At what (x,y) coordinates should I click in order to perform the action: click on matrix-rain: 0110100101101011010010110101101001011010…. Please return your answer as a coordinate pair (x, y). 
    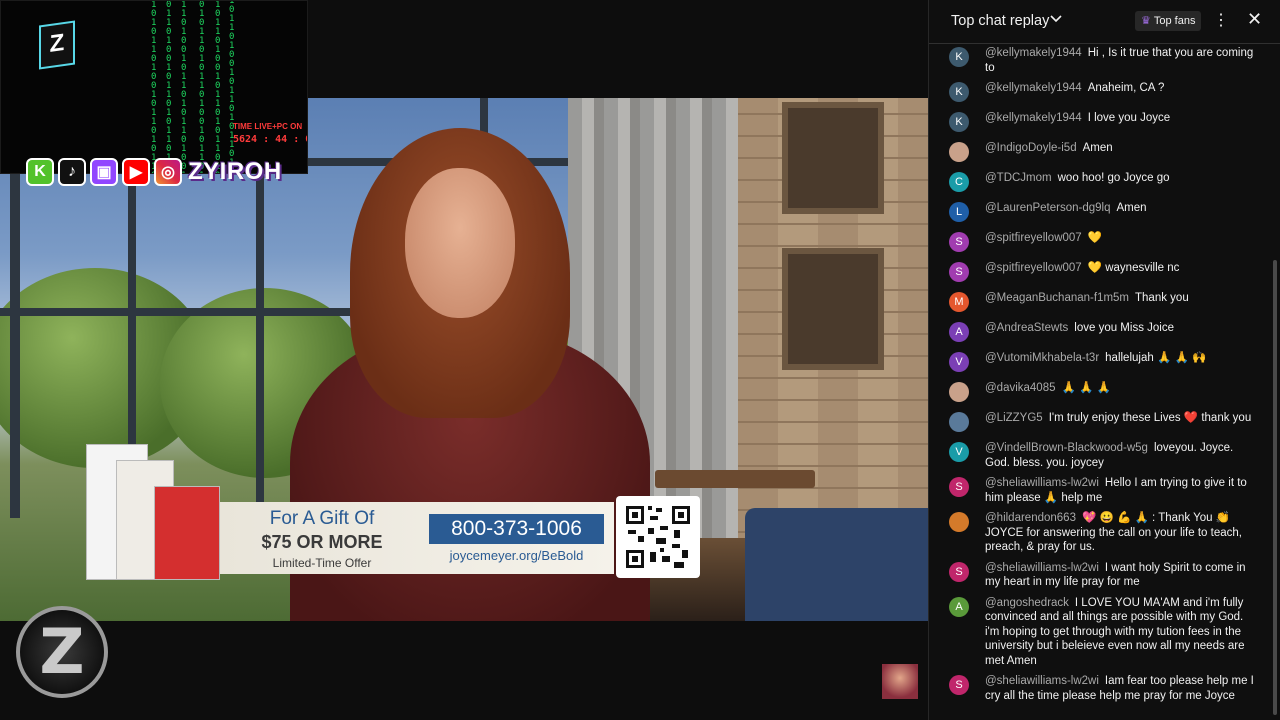
    Looking at the image, I should click on (169, 86).